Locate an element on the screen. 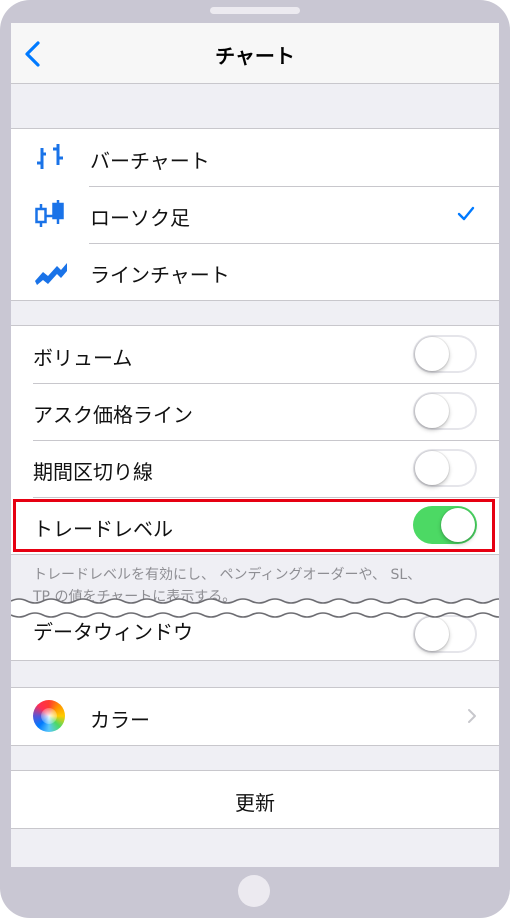 The height and width of the screenshot is (918, 510). toggle-row-trade-levels: トレードレベル is located at coordinates (255, 525).